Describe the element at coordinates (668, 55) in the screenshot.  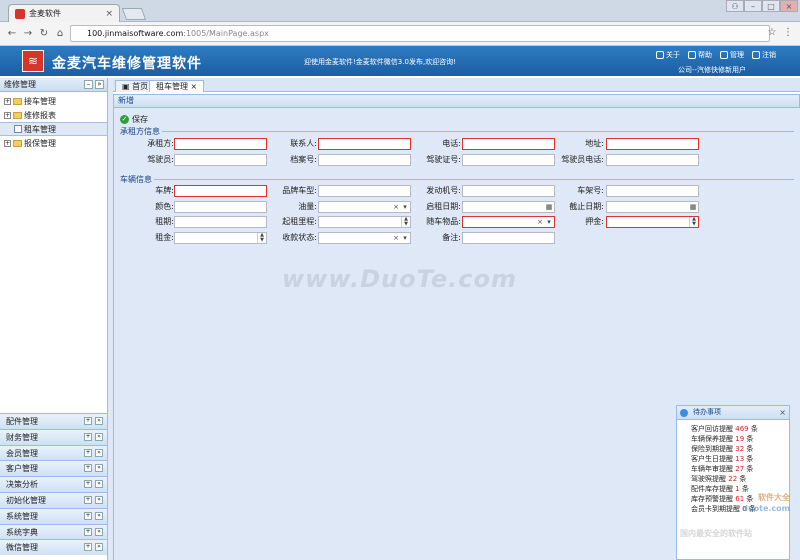
I see `about-link: 关于` at that location.